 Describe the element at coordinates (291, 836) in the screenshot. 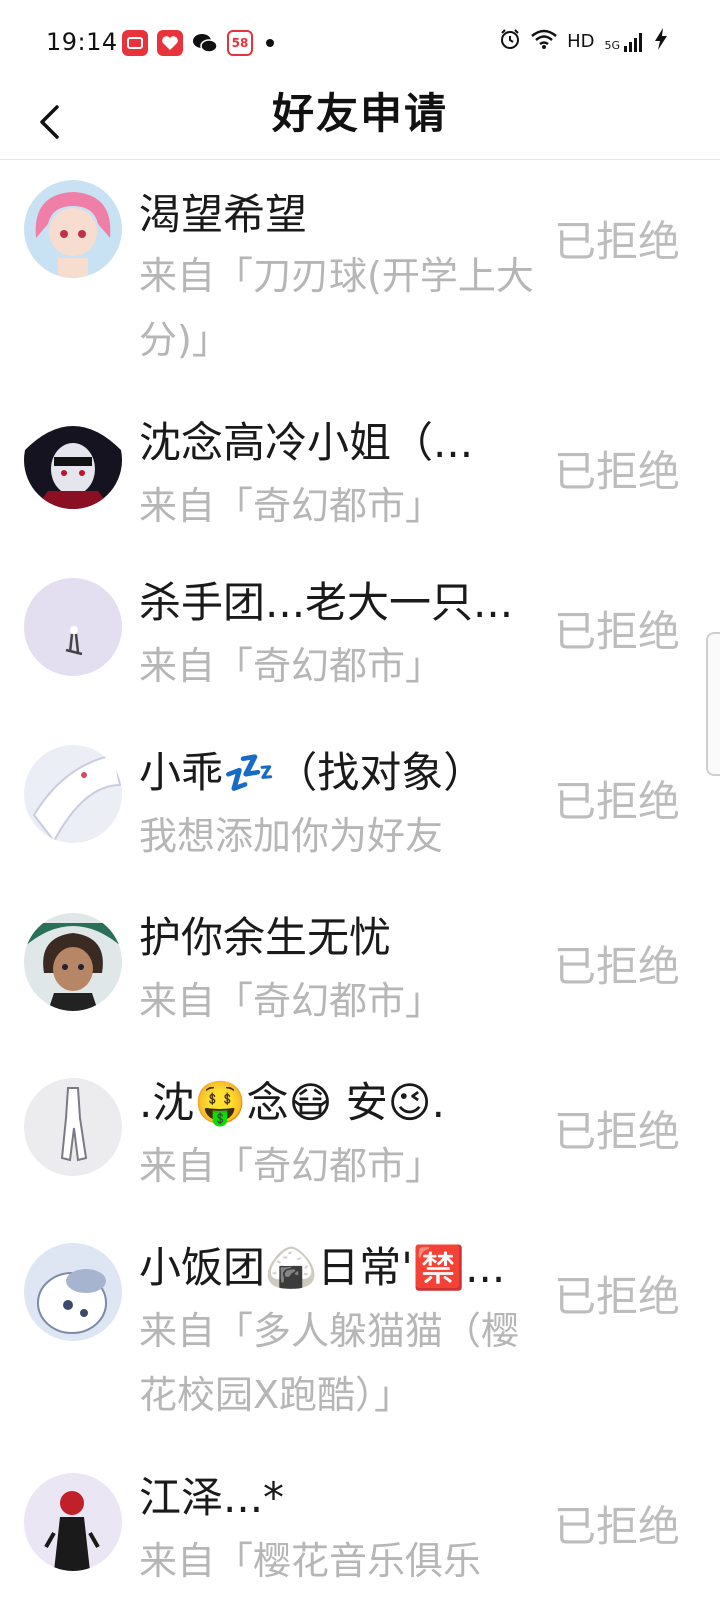

I see `request-source: 我想添加你为好友` at that location.